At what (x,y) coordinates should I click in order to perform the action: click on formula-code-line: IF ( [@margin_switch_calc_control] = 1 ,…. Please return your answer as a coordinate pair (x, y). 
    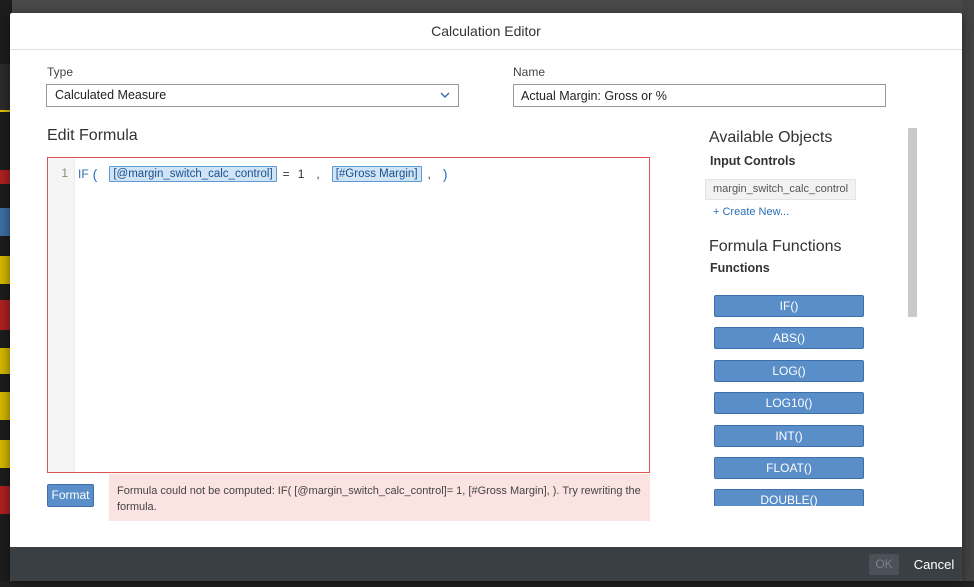
    Looking at the image, I should click on (269, 174).